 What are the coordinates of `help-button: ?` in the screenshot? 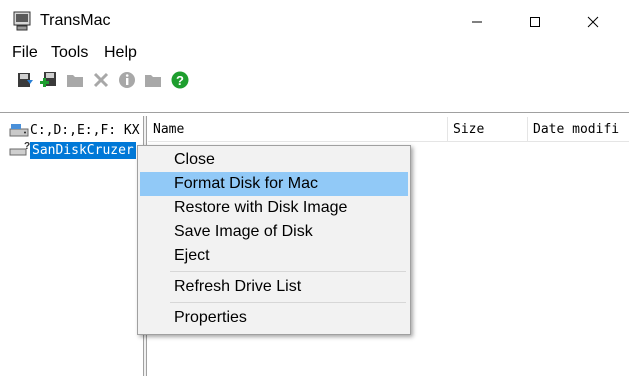 It's located at (180, 80).